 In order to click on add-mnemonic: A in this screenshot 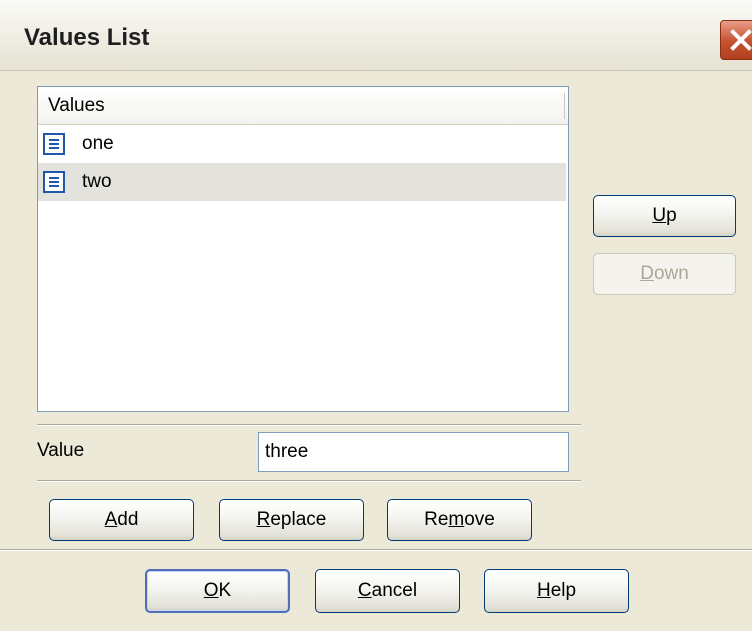, I will do `click(111, 519)`.